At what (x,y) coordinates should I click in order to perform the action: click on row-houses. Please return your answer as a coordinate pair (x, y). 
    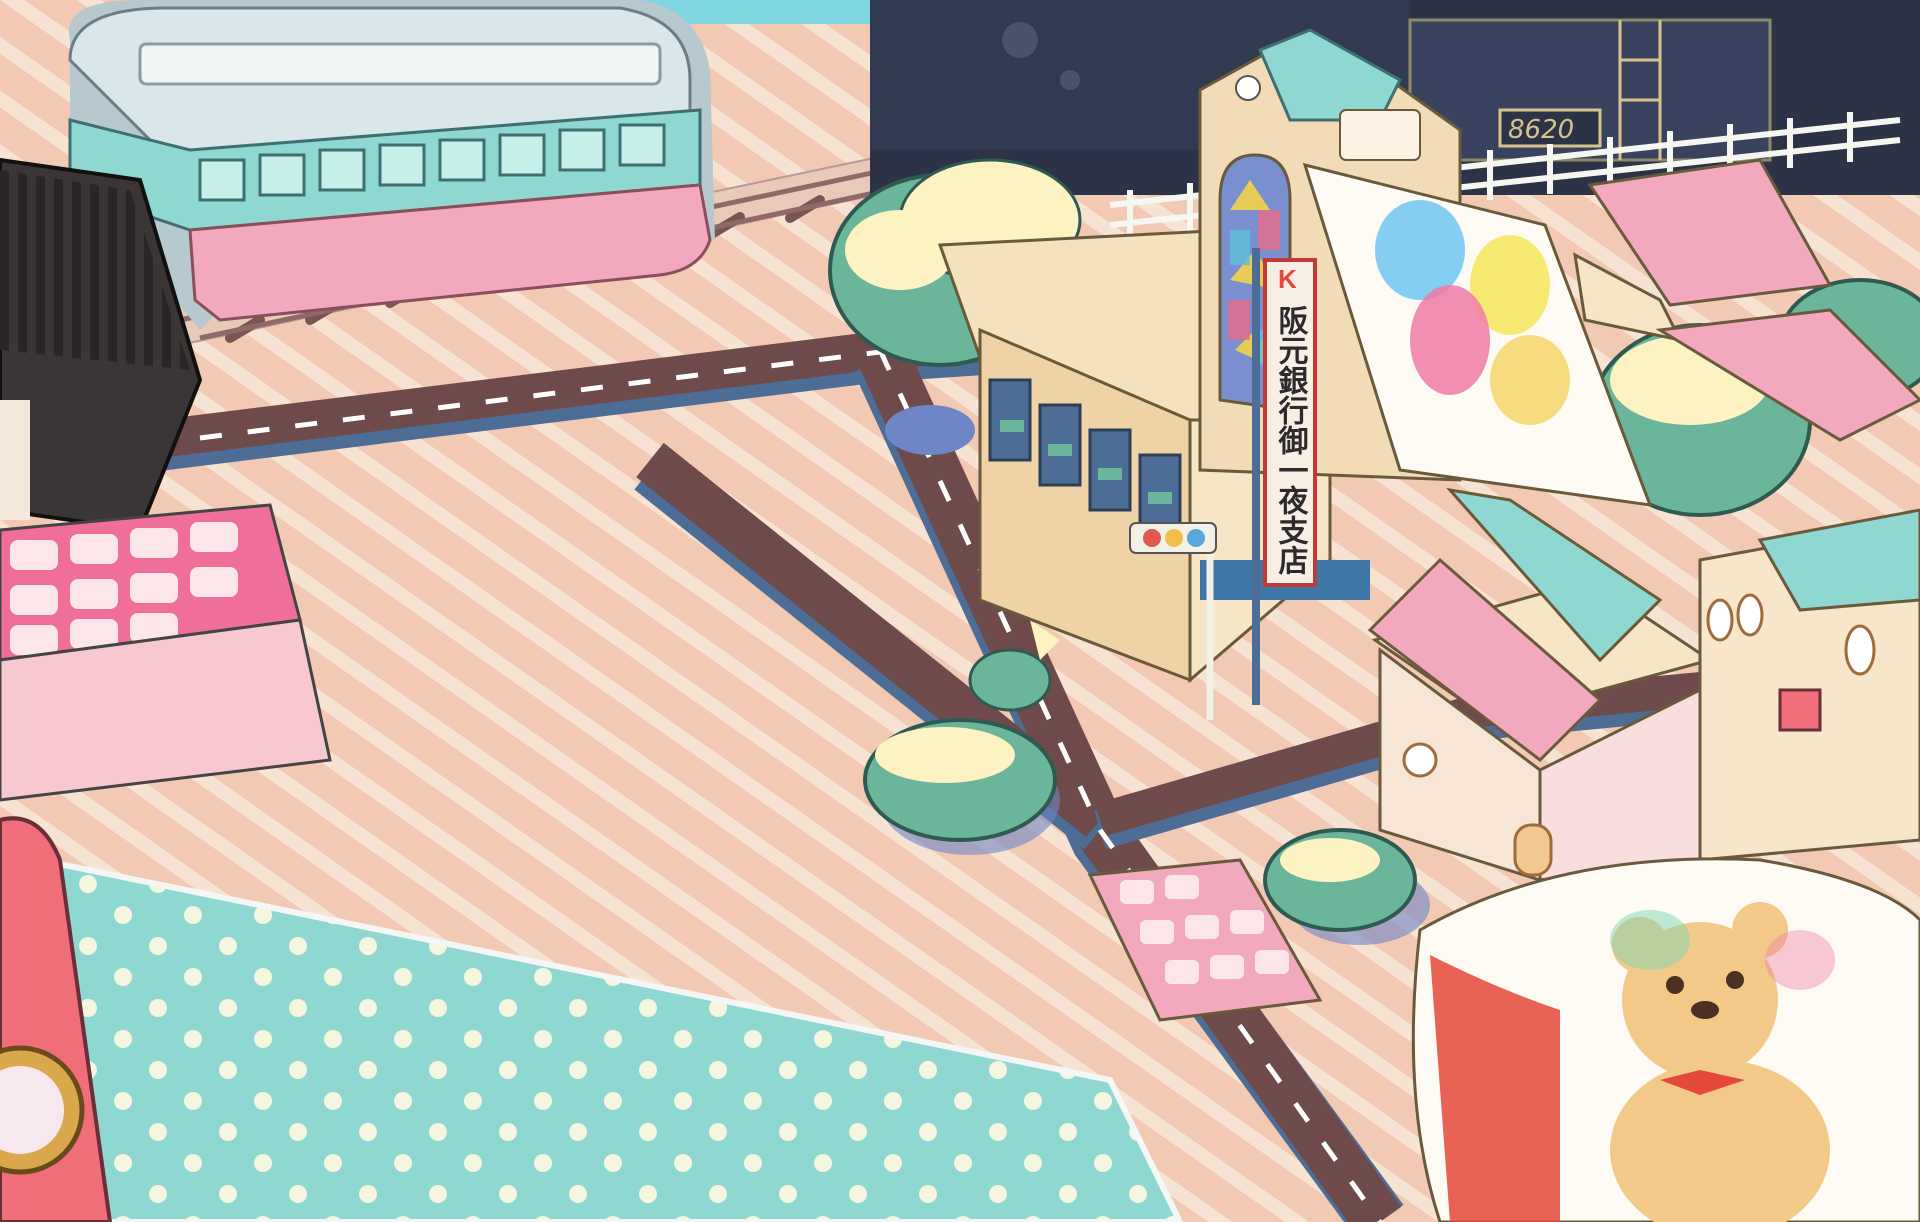
    Looking at the image, I should click on (1809, 685).